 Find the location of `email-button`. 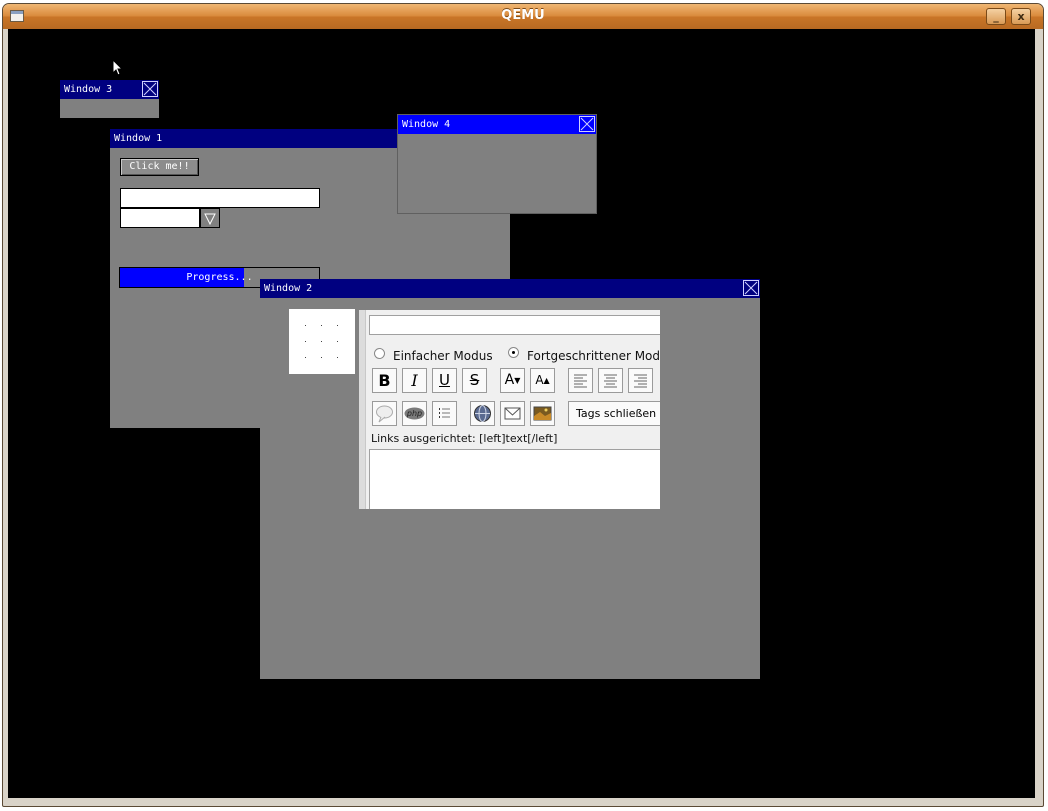

email-button is located at coordinates (512, 413).